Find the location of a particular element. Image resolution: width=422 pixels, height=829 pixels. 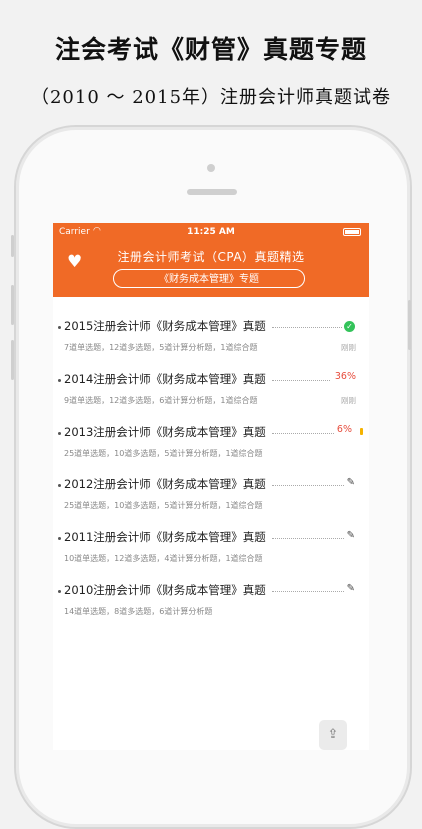

exam-progress: 36% is located at coordinates (345, 376).